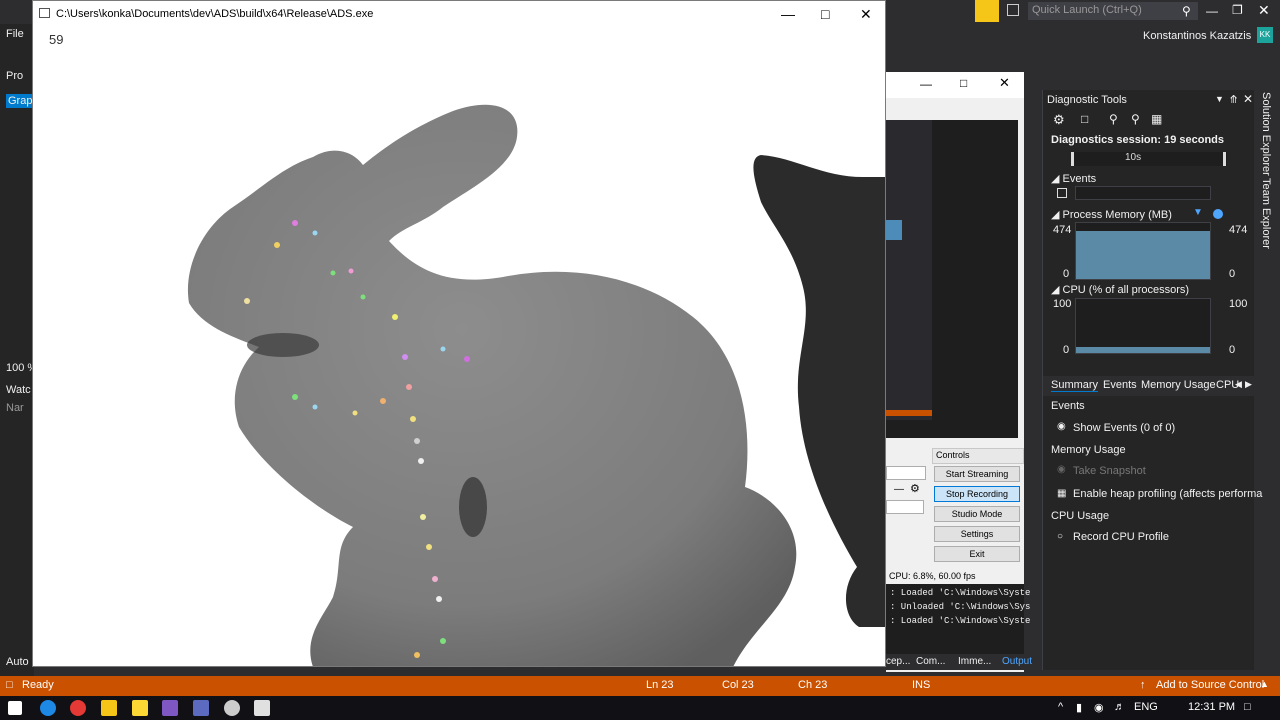 Image resolution: width=1280 pixels, height=720 pixels. What do you see at coordinates (15, 76) in the screenshot?
I see `left-label-project: Pro` at bounding box center [15, 76].